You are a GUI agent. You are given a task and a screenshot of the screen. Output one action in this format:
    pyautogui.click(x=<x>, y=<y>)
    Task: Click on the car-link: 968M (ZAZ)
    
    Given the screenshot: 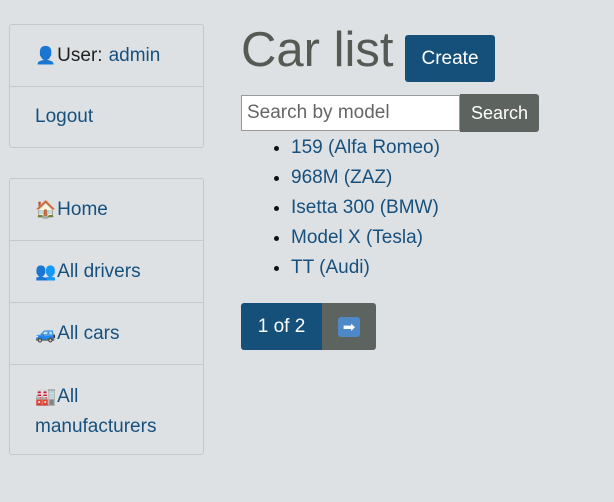 What is the action you would take?
    pyautogui.click(x=341, y=177)
    